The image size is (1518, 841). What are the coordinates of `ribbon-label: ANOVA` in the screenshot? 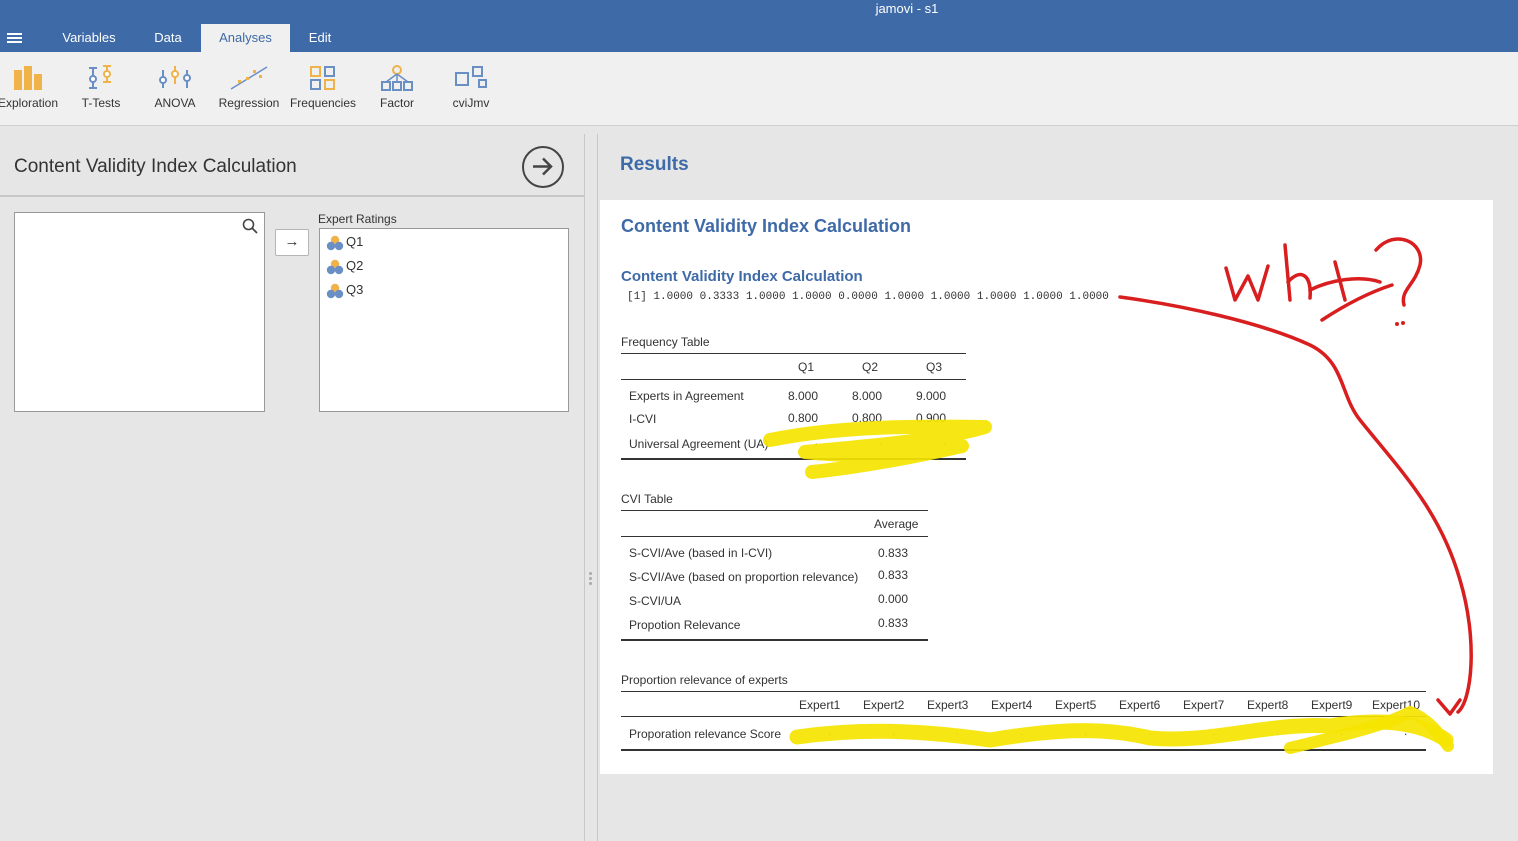 It's located at (175, 103).